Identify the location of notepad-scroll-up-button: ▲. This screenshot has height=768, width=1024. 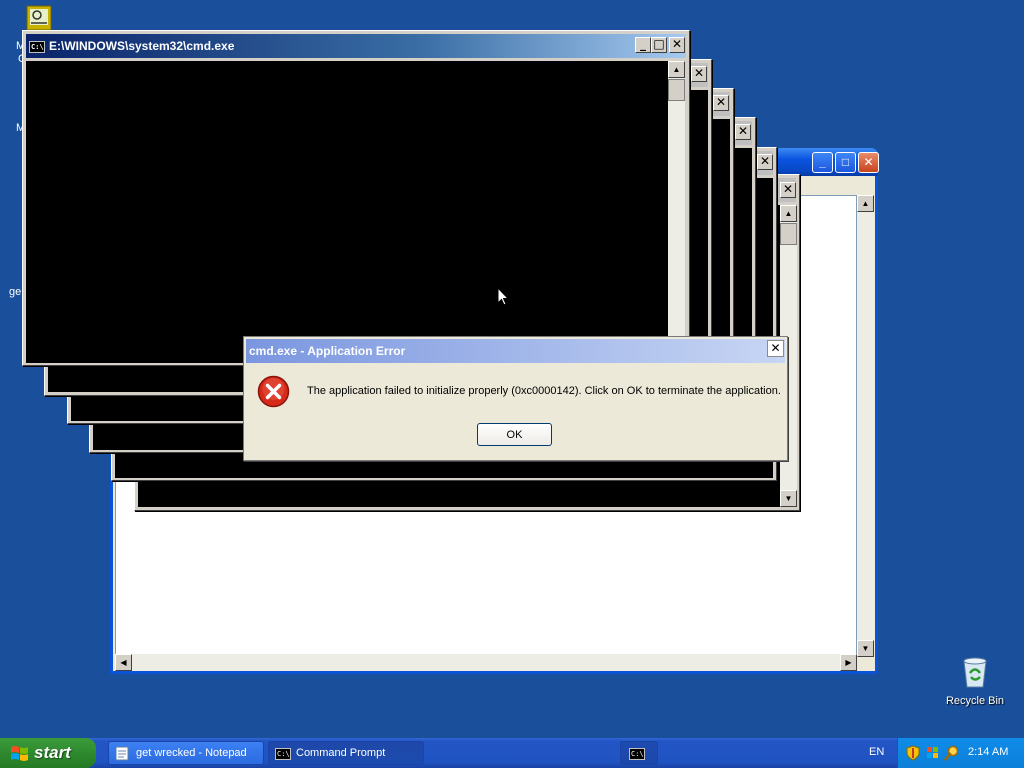
(865, 203).